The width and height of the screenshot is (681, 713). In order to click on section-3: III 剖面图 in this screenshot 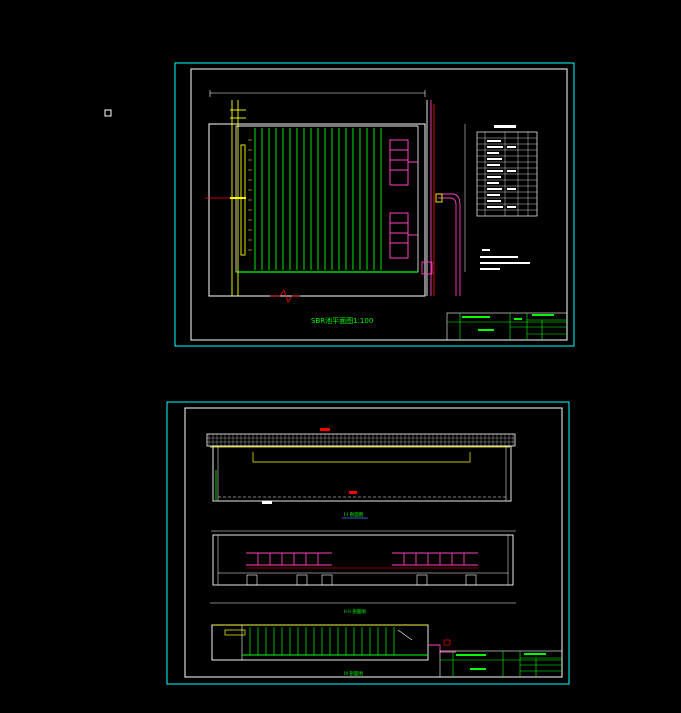, I will do `click(333, 650)`.